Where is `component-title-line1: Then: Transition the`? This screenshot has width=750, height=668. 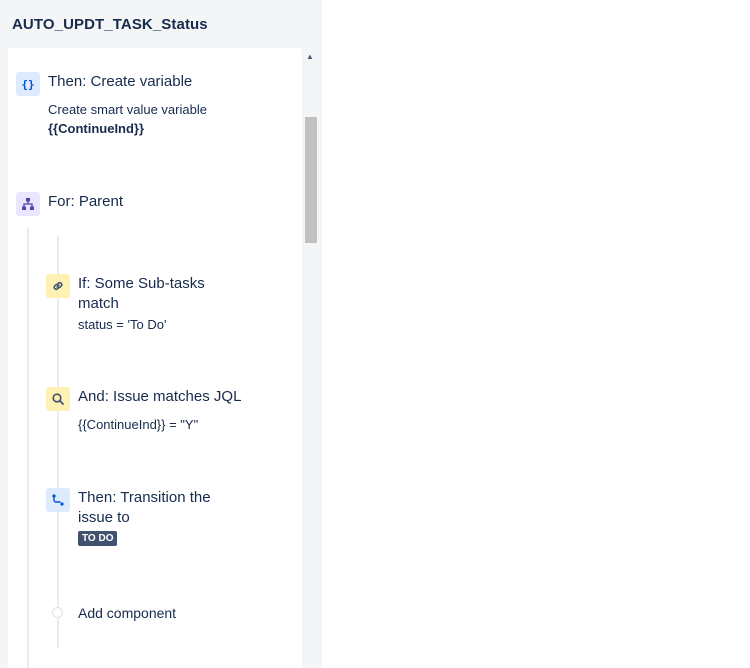 component-title-line1: Then: Transition the is located at coordinates (144, 497).